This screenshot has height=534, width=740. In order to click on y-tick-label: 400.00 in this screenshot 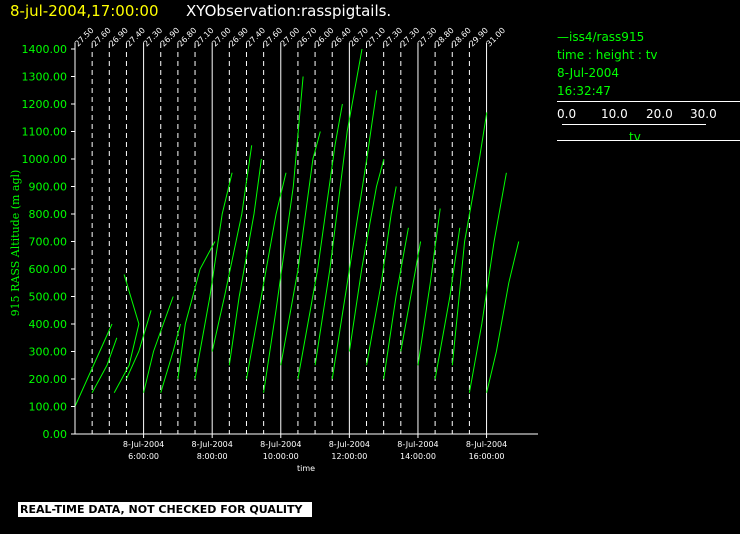, I will do `click(48, 324)`.